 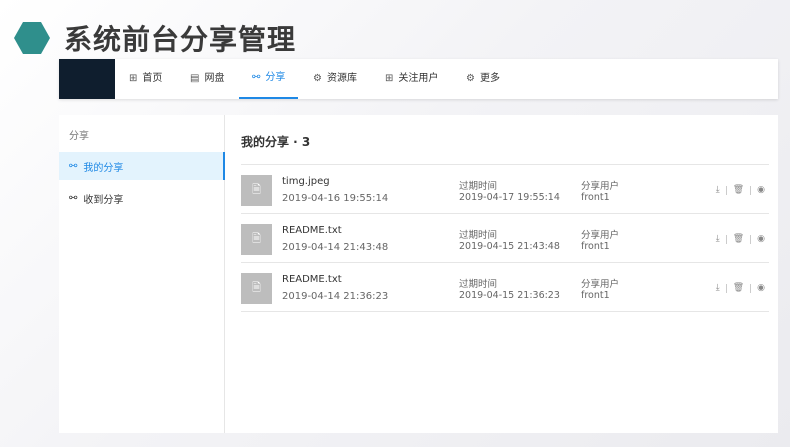 I want to click on nav-item-label: 首页, so click(x=152, y=78).